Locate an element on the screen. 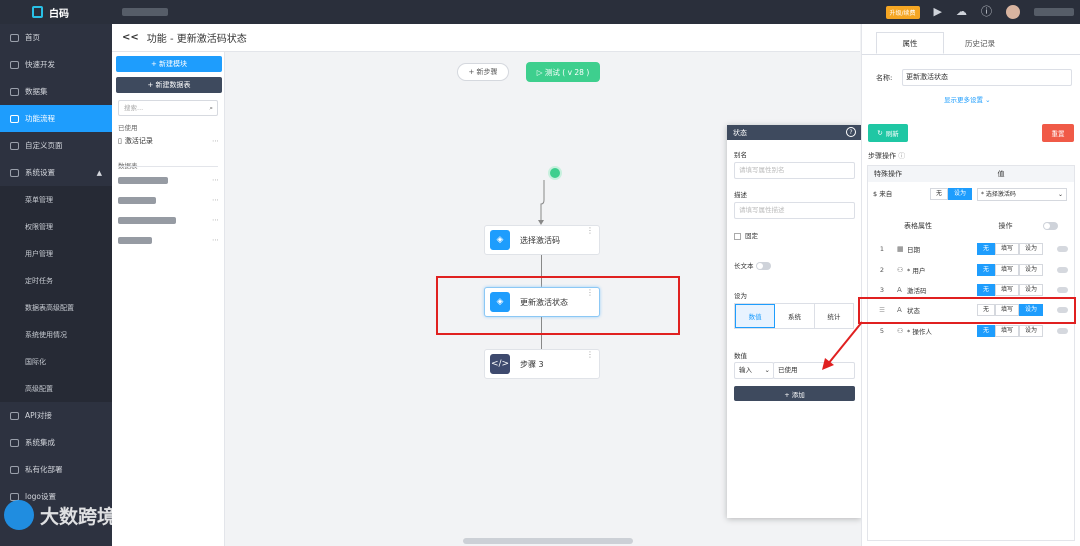 The width and height of the screenshot is (1080, 546). table-row: 2 ⚇ * 用户 无填写 设为 is located at coordinates (971, 270).